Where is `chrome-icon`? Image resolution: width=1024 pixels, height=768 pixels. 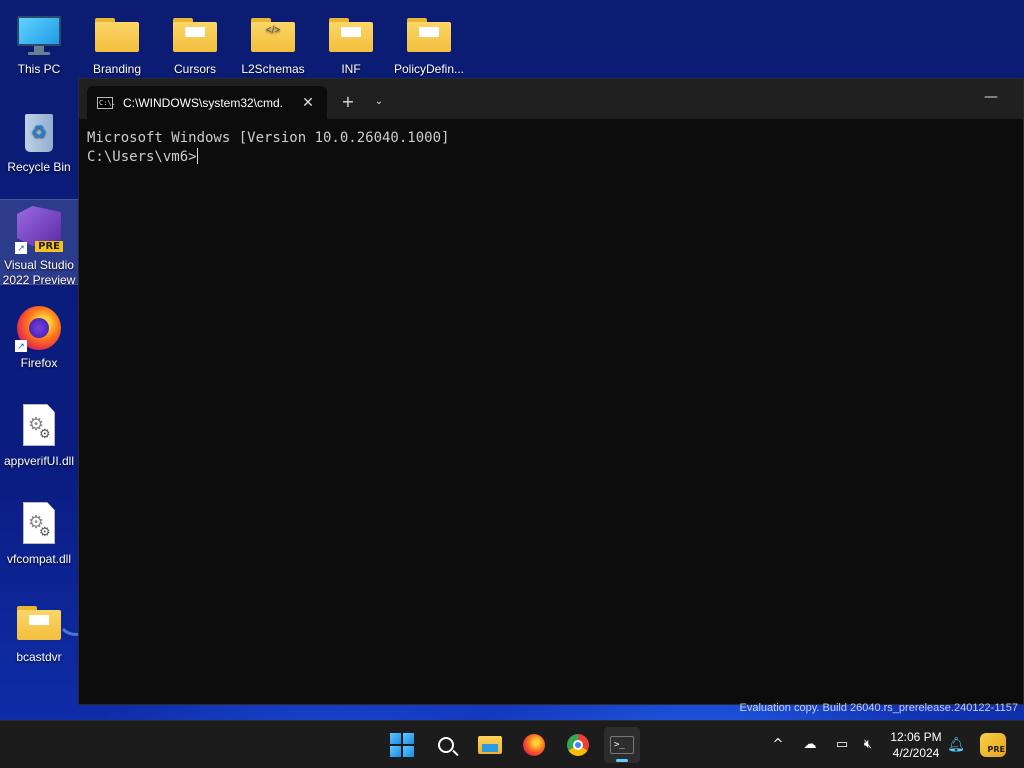
chrome-icon is located at coordinates (578, 745).